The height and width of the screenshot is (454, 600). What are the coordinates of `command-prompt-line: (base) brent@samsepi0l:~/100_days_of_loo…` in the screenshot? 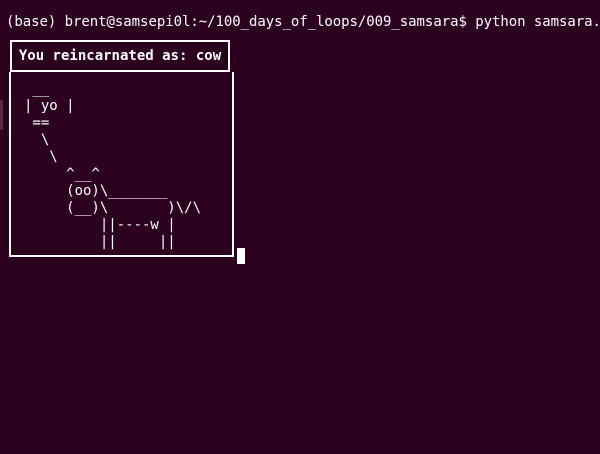 It's located at (303, 22).